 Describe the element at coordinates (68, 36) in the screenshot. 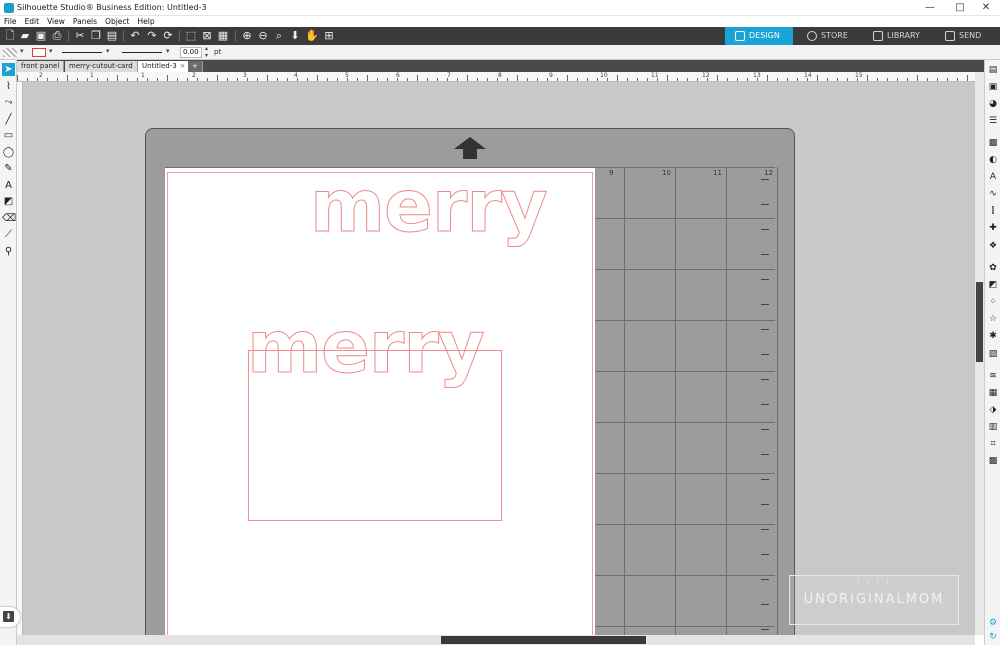

I see `toolbar-divider` at that location.